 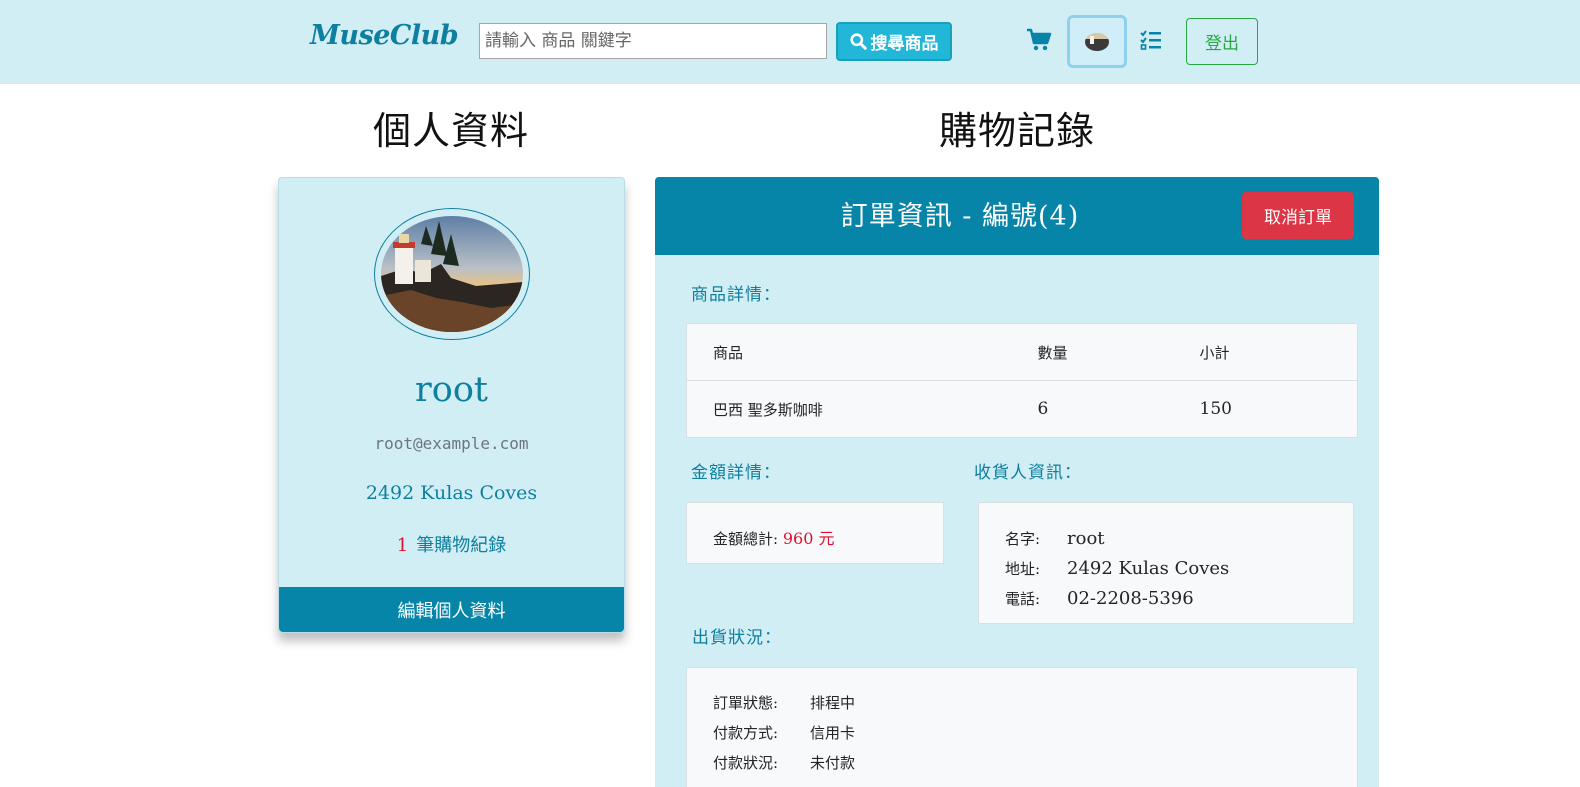 What do you see at coordinates (1039, 40) in the screenshot?
I see `cart-icon` at bounding box center [1039, 40].